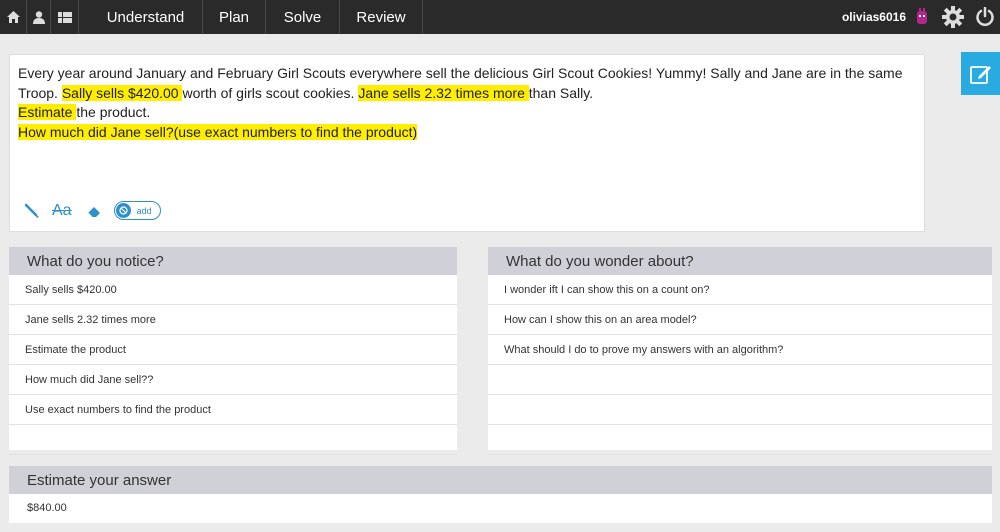 Image resolution: width=1000 pixels, height=532 pixels. I want to click on highlighter-button, so click(32, 211).